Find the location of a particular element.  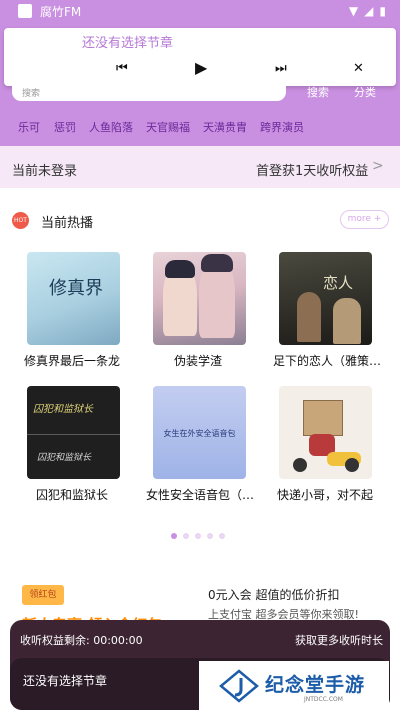

program-title: 修真界最后一条龙 is located at coordinates (78, 360).